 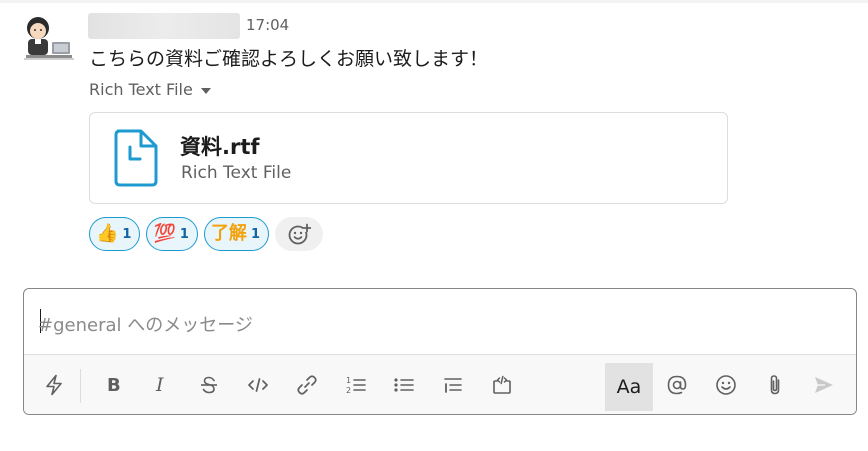 I want to click on formatting-toolbar: B I 12 Aa, so click(x=440, y=384).